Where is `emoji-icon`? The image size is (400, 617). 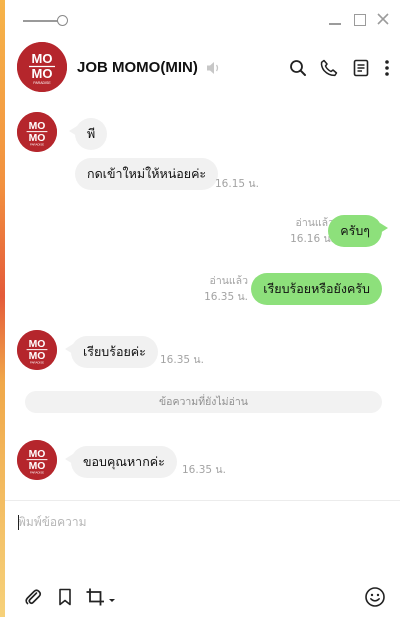 emoji-icon is located at coordinates (375, 597).